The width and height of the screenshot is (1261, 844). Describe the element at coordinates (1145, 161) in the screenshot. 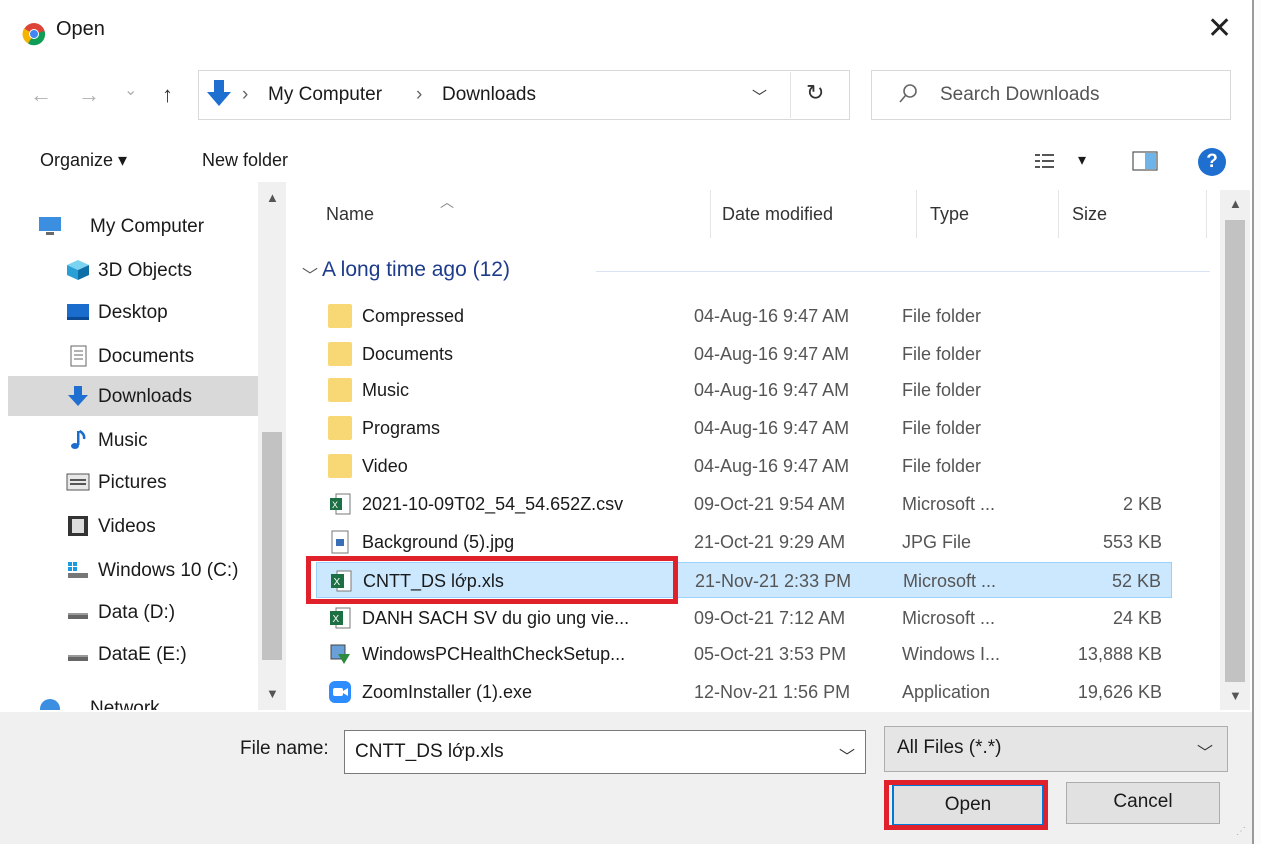

I see `preview-pane-icon` at that location.